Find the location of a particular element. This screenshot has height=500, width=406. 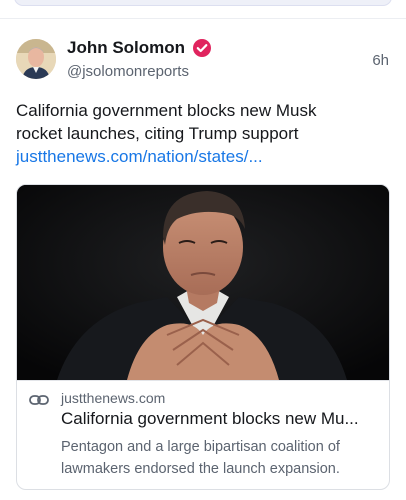

link-chain-icon is located at coordinates (39, 400).